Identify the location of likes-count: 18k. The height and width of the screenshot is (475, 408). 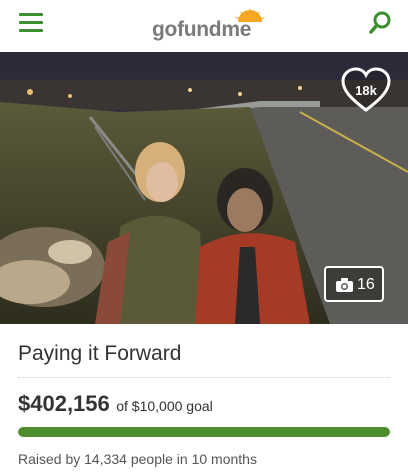
(366, 90).